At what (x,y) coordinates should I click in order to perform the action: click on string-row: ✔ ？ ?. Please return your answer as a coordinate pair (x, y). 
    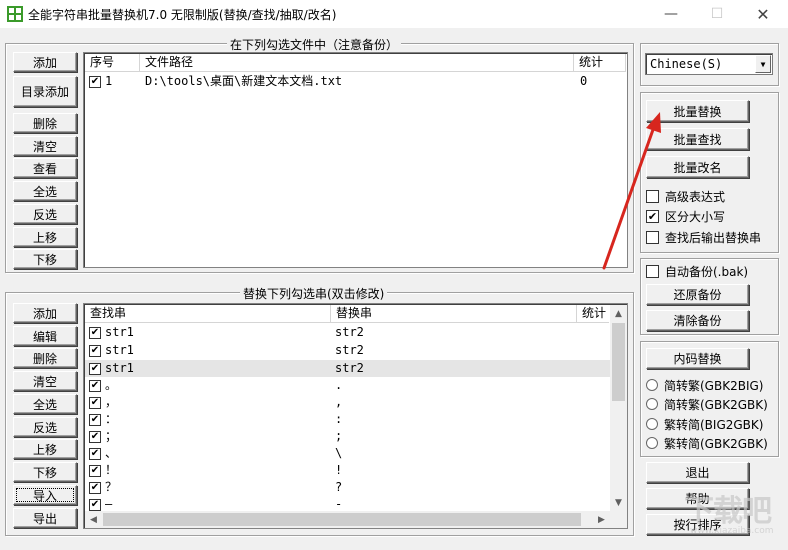
    Looking at the image, I should click on (348, 487).